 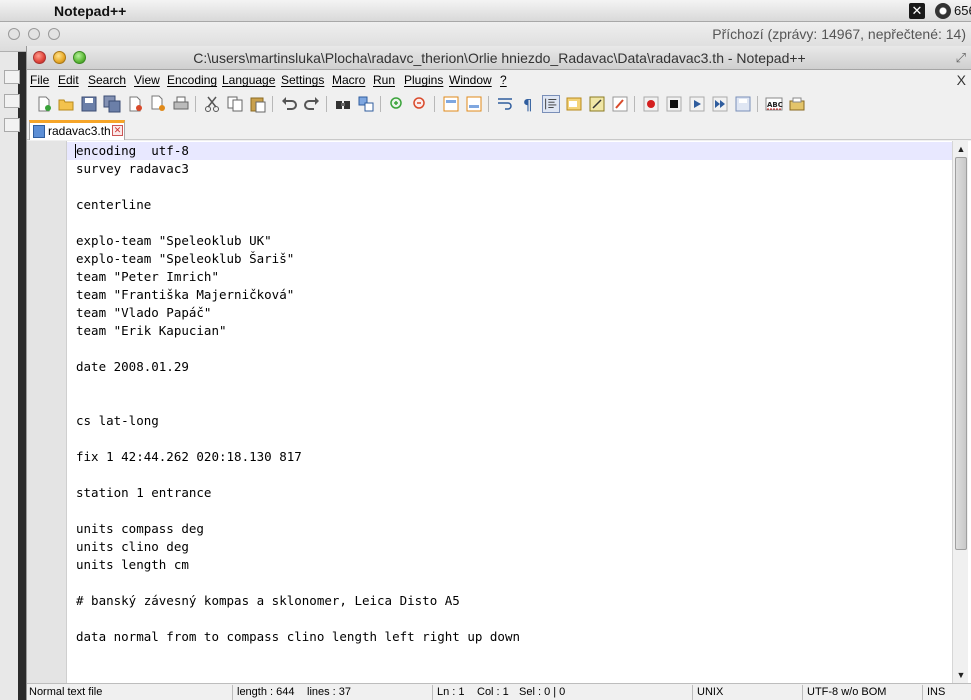 What do you see at coordinates (485, 11) in the screenshot?
I see `mac-menubar: Notepad++ ✕ 656` at bounding box center [485, 11].